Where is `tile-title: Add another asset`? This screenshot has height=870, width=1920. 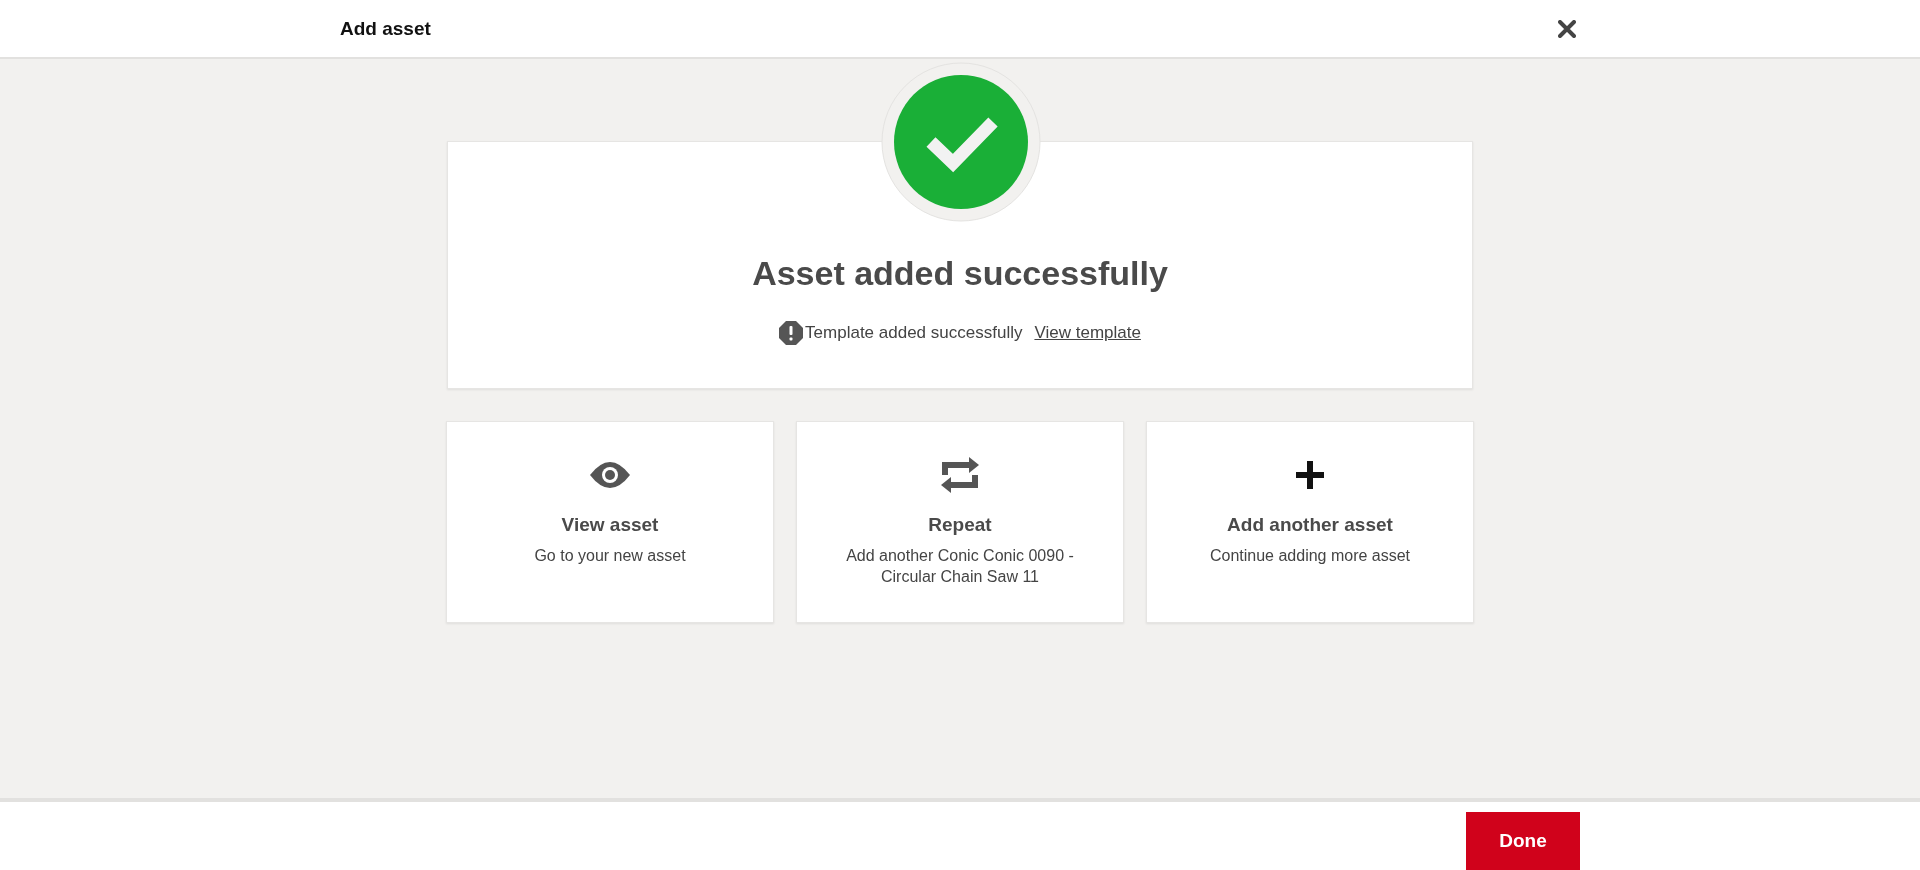
tile-title: Add another asset is located at coordinates (1310, 525).